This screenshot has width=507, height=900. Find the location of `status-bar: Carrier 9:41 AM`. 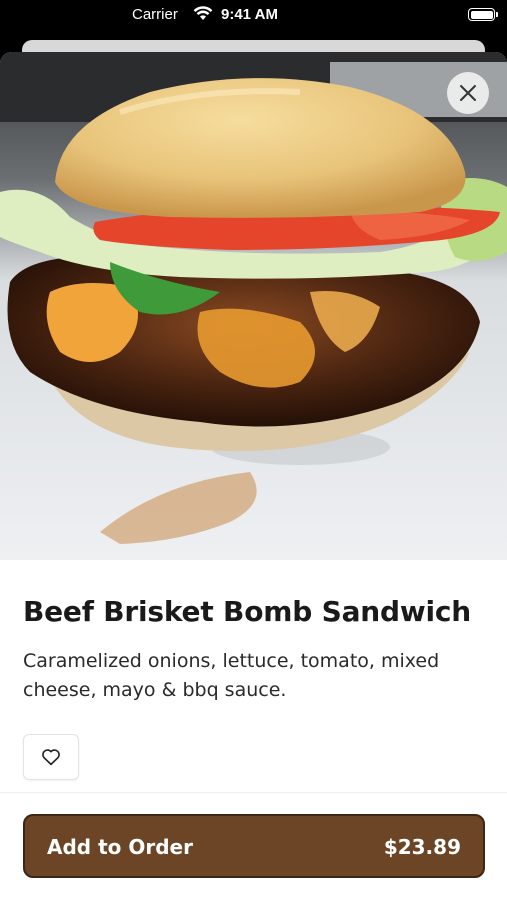

status-bar: Carrier 9:41 AM is located at coordinates (253, 16).